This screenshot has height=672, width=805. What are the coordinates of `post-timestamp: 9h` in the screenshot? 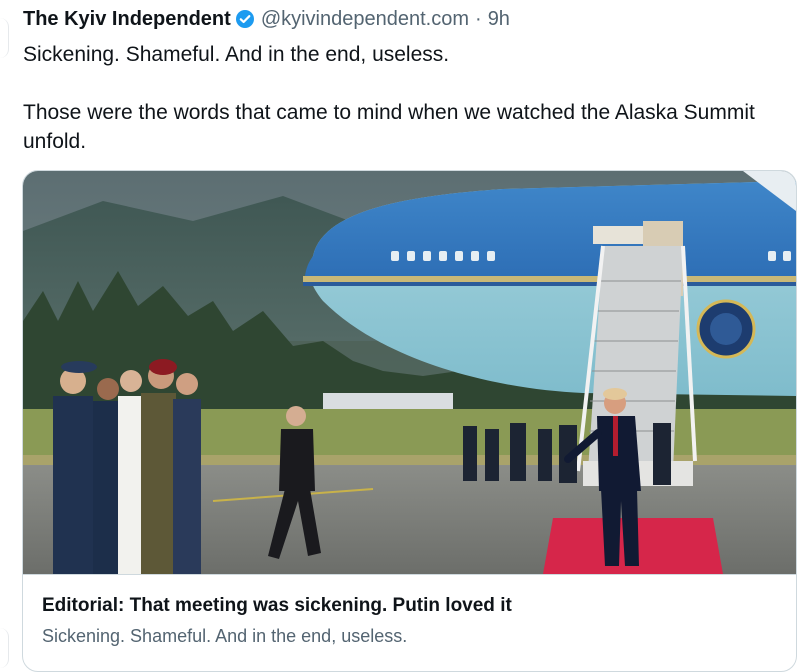 It's located at (499, 19).